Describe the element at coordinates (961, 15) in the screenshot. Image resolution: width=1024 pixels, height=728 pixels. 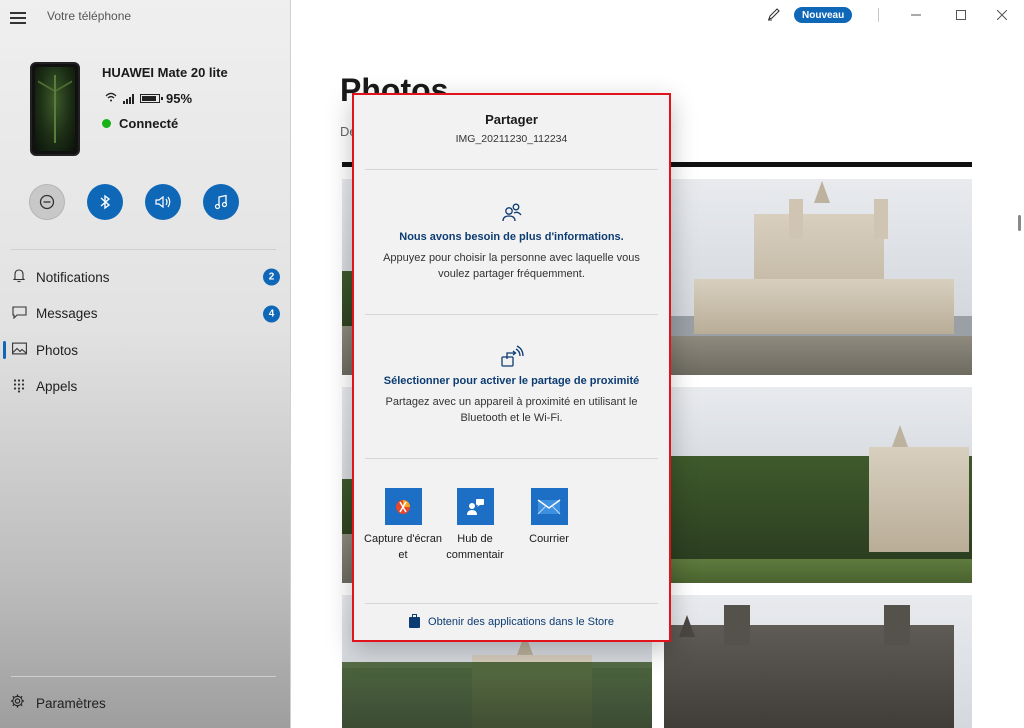
I see `maximize-icon` at that location.